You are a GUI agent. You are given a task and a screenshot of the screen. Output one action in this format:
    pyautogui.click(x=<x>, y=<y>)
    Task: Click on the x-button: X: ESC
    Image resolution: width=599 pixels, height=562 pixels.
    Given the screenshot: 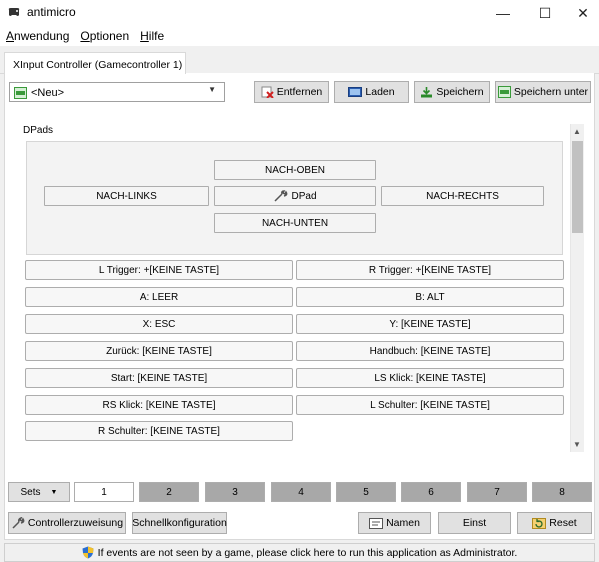 What is the action you would take?
    pyautogui.click(x=159, y=324)
    